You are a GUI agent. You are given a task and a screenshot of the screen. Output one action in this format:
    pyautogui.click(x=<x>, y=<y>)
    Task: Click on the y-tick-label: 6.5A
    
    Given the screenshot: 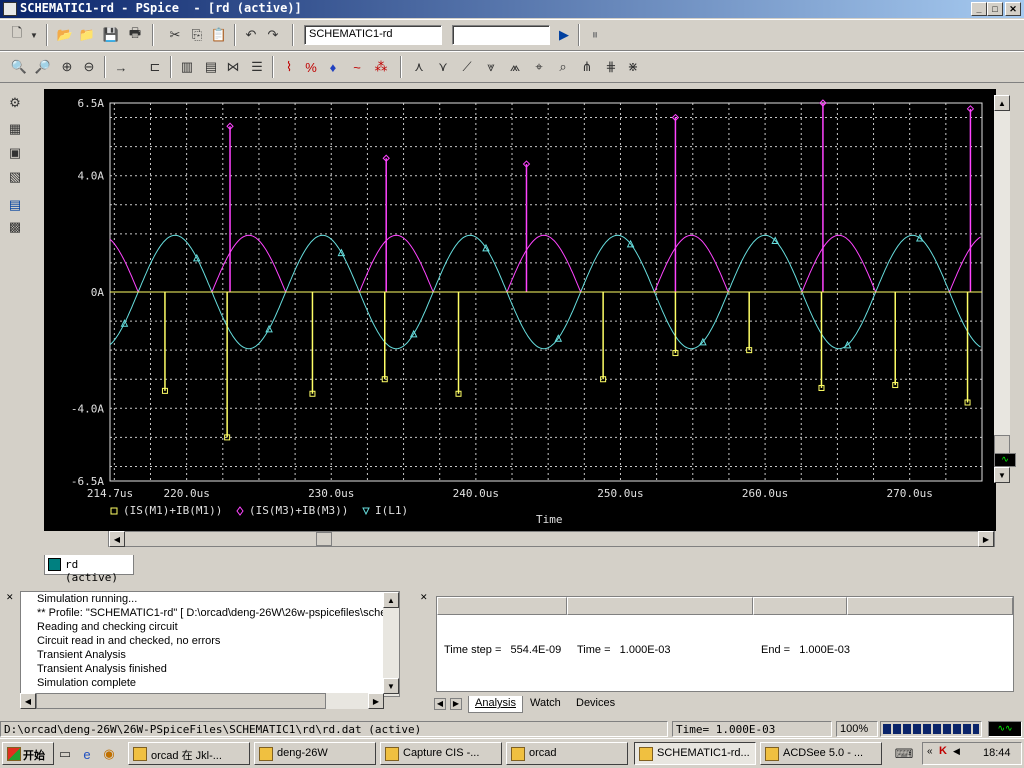 What is the action you would take?
    pyautogui.click(x=91, y=103)
    